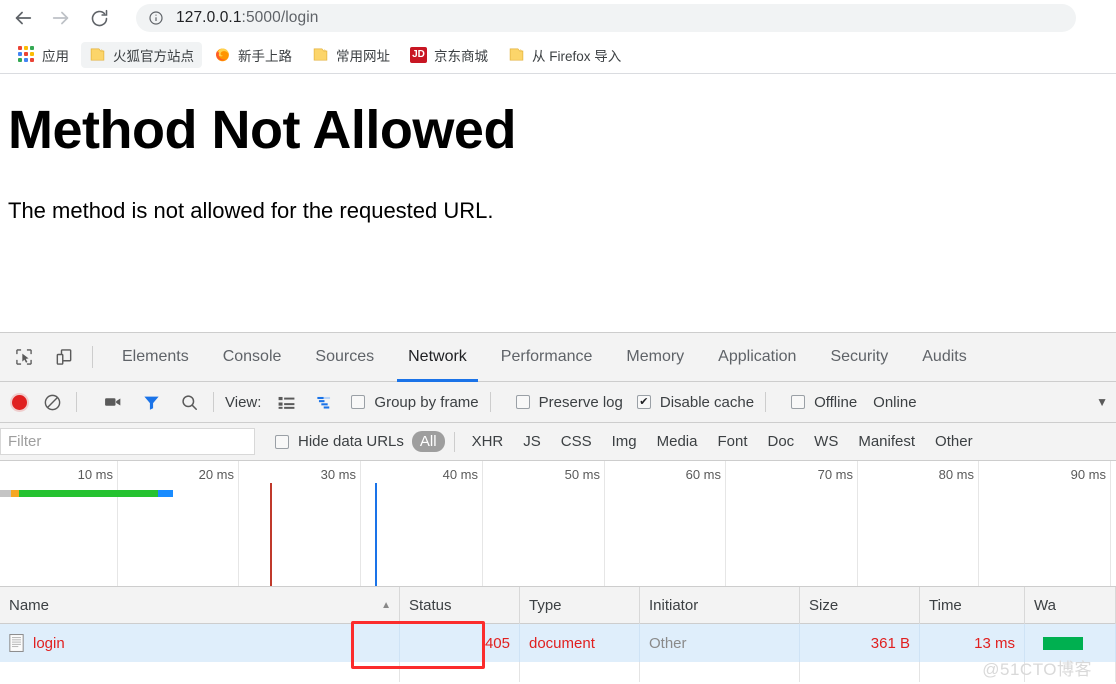 The image size is (1116, 684). What do you see at coordinates (286, 402) in the screenshot?
I see `list-view-icon` at bounding box center [286, 402].